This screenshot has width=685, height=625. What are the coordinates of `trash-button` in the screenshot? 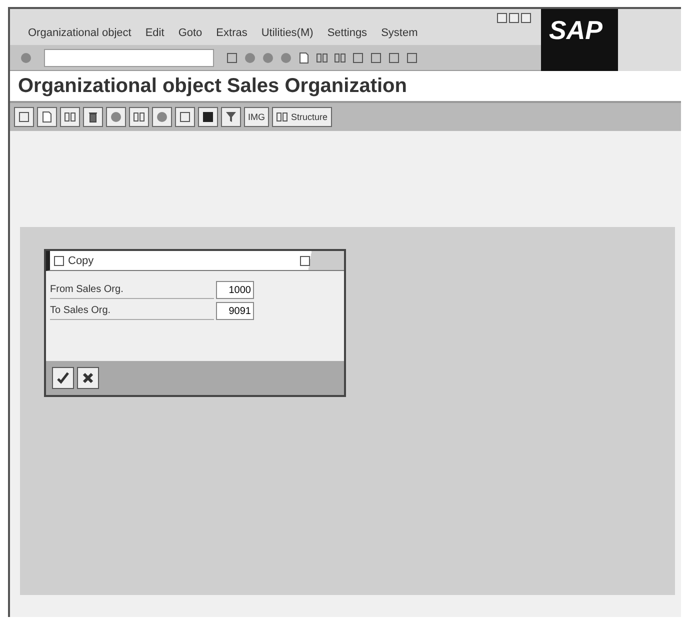 It's located at (93, 117).